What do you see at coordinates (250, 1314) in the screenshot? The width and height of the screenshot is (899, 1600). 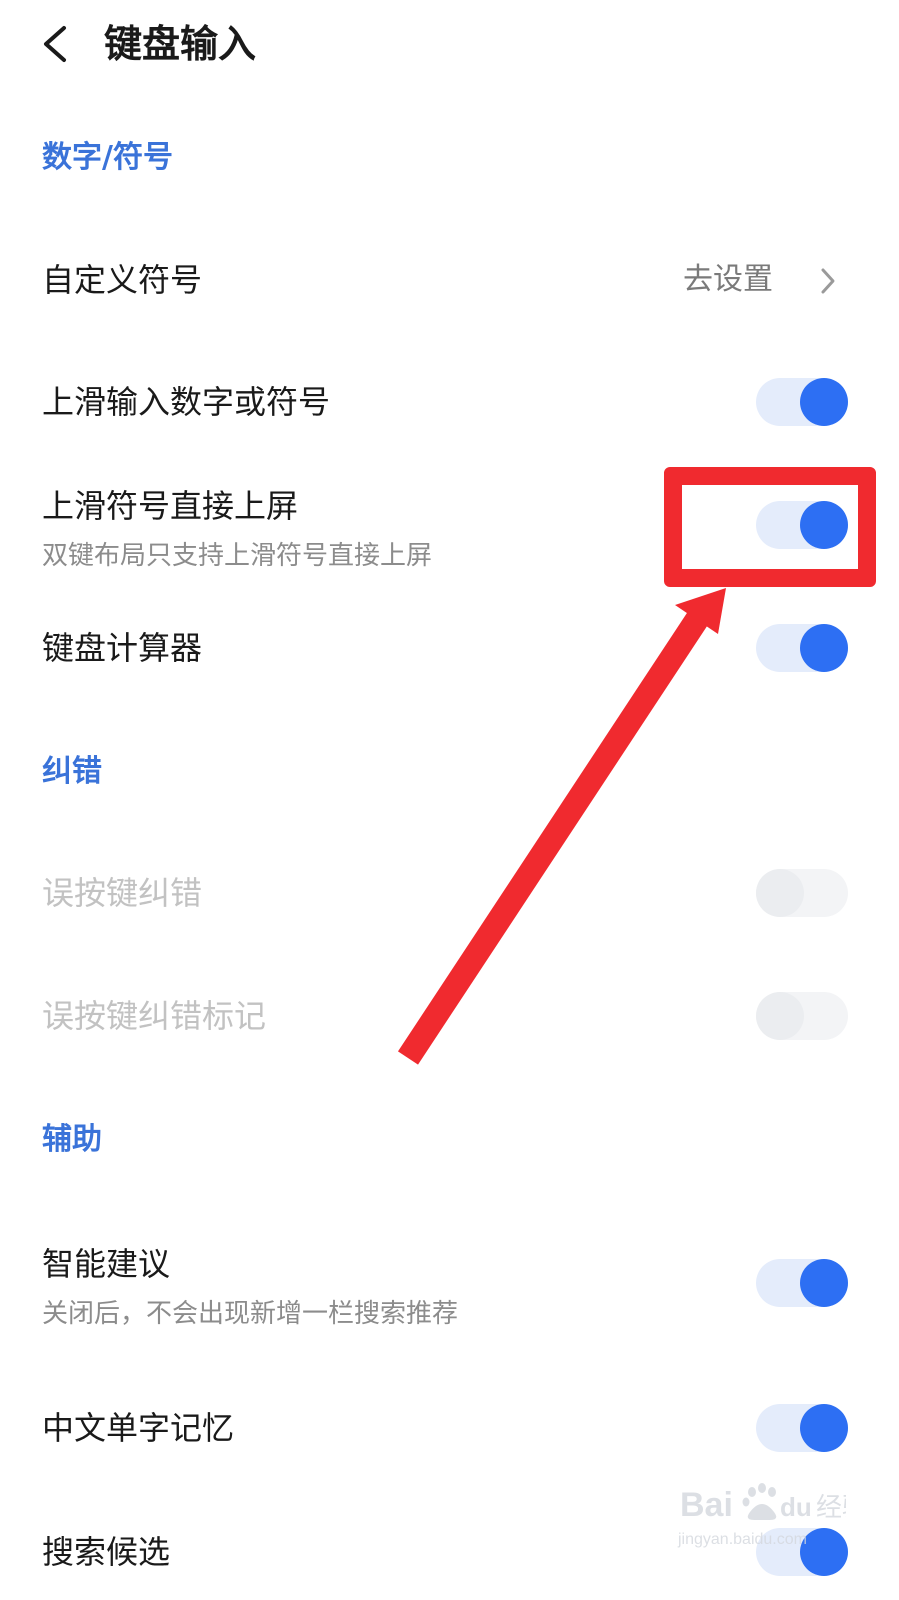 I see `smart-suggest-description: 关闭后，不会出现新增一栏搜索推荐` at bounding box center [250, 1314].